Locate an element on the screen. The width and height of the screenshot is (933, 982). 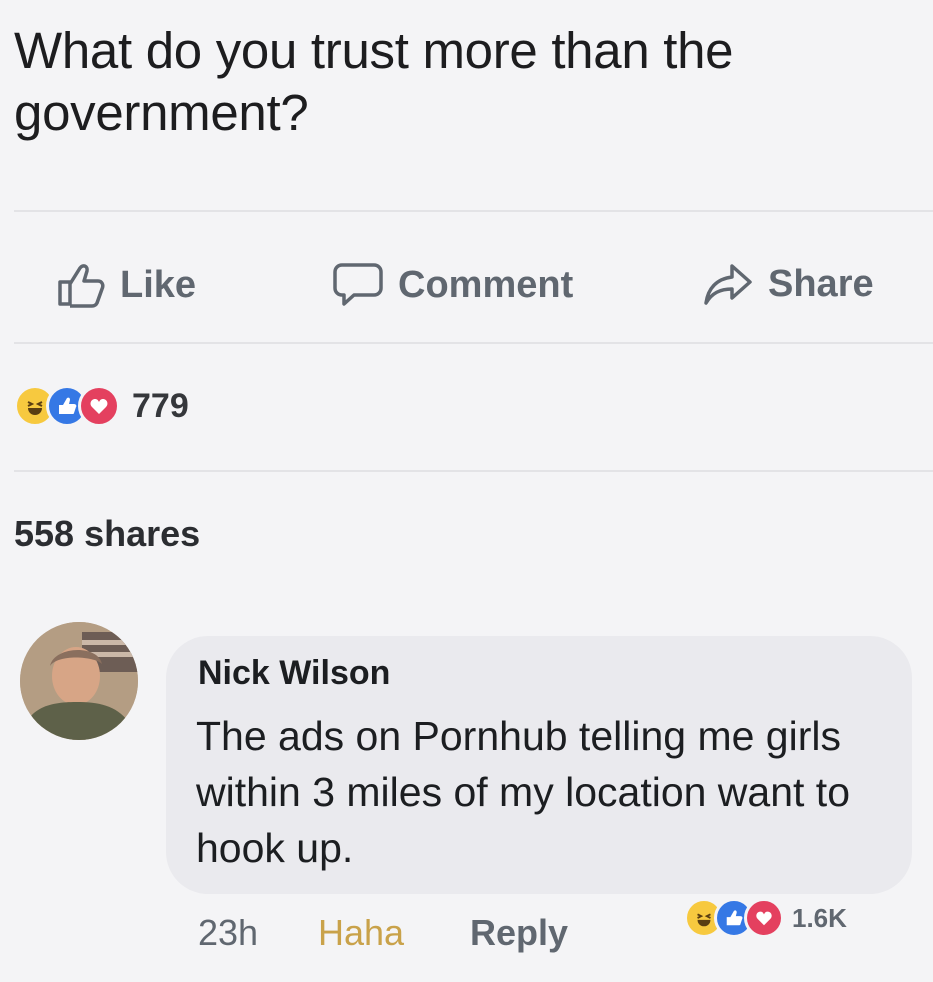
divider-reactions is located at coordinates (473, 471).